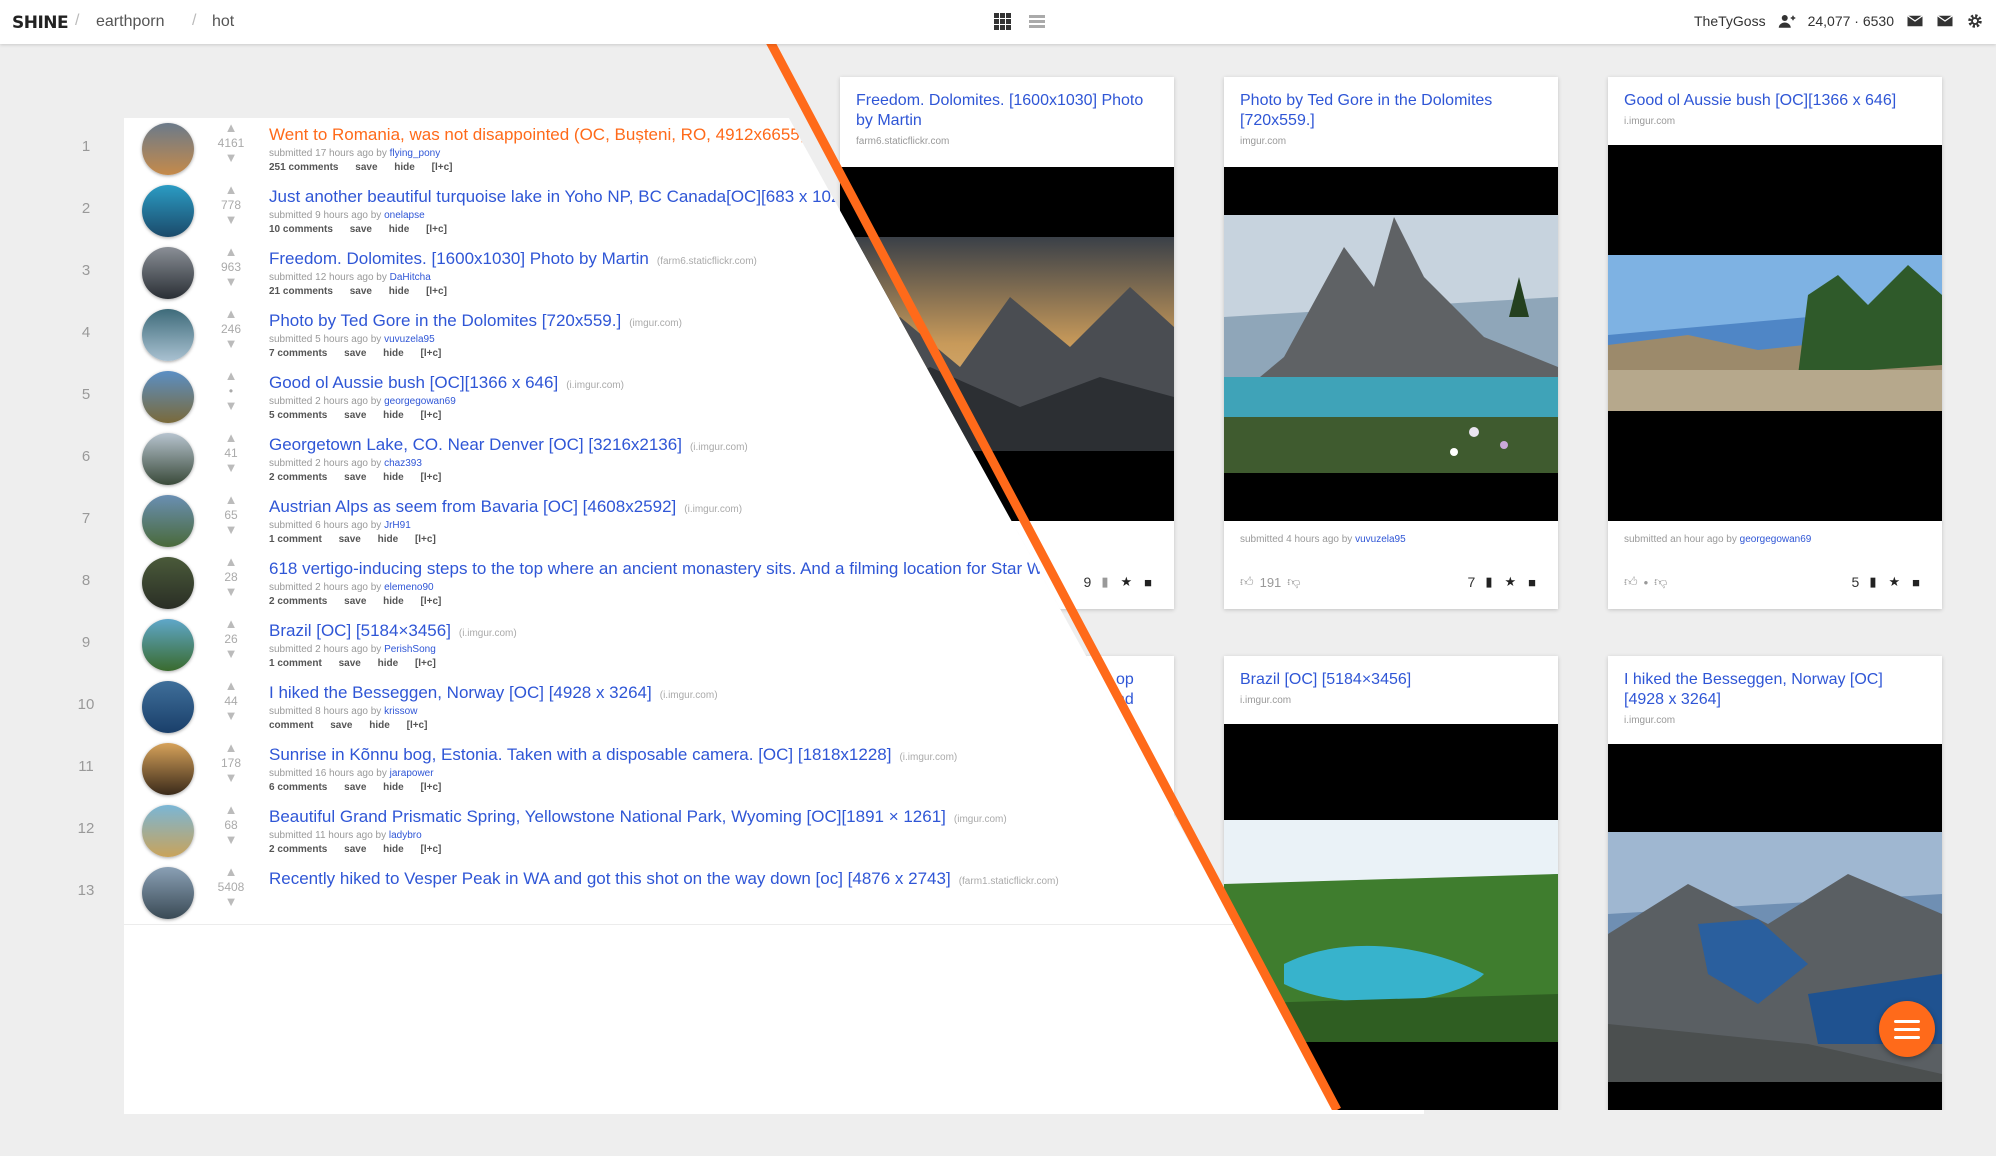  I want to click on card-title: Brazil [OC] [5184×3456], so click(1390, 680).